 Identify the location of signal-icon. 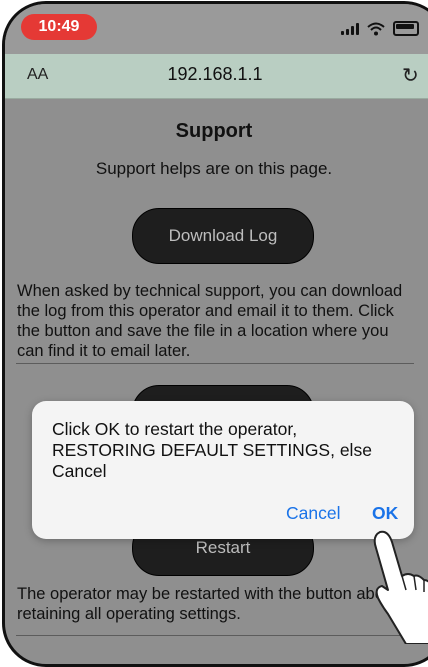
(350, 28).